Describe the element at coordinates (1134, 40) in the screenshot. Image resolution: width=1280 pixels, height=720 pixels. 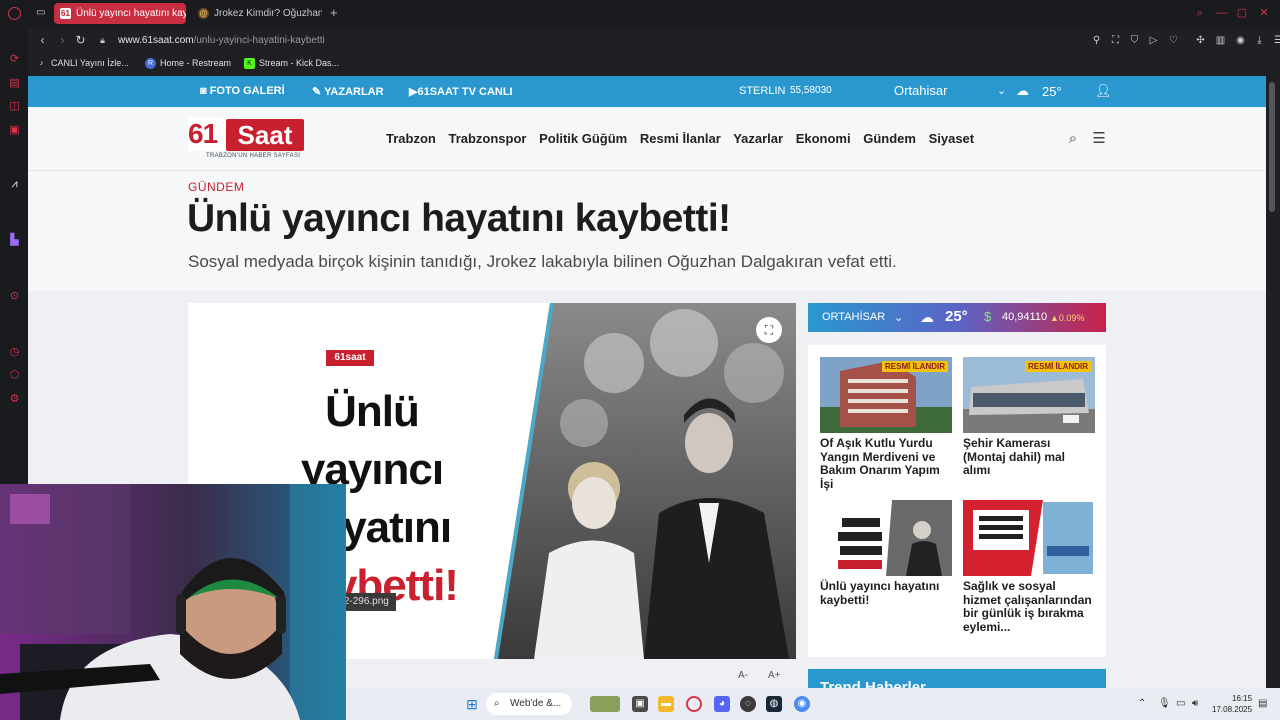
I see `shield-icon: ⛉` at that location.